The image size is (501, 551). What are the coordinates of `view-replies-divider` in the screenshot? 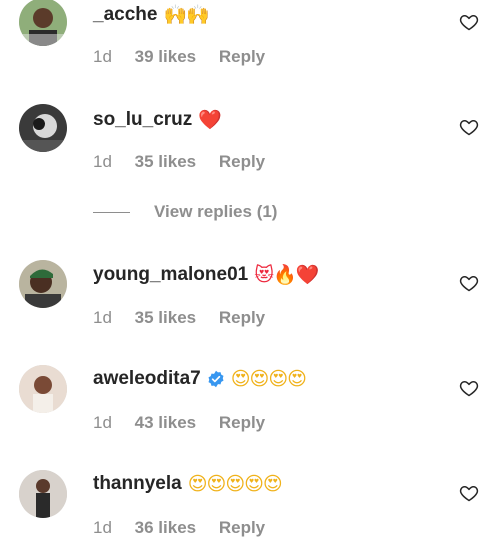 It's located at (111, 212).